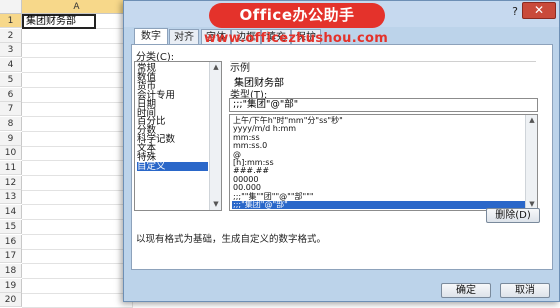  I want to click on row-header: 14, so click(11, 212).